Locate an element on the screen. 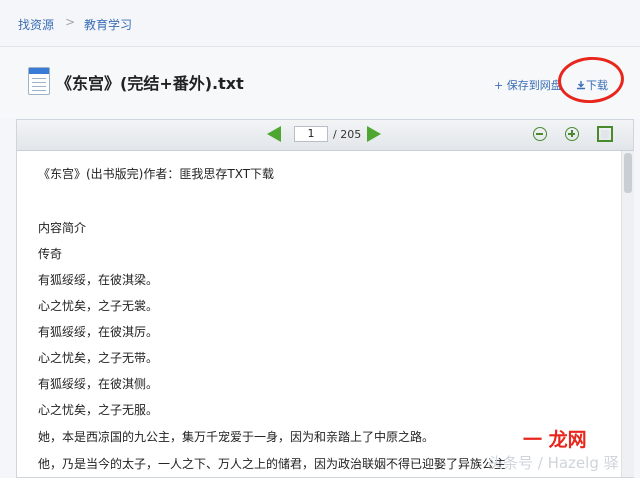 This screenshot has height=478, width=640. watermark-logo: 一 龙网 is located at coordinates (555, 440).